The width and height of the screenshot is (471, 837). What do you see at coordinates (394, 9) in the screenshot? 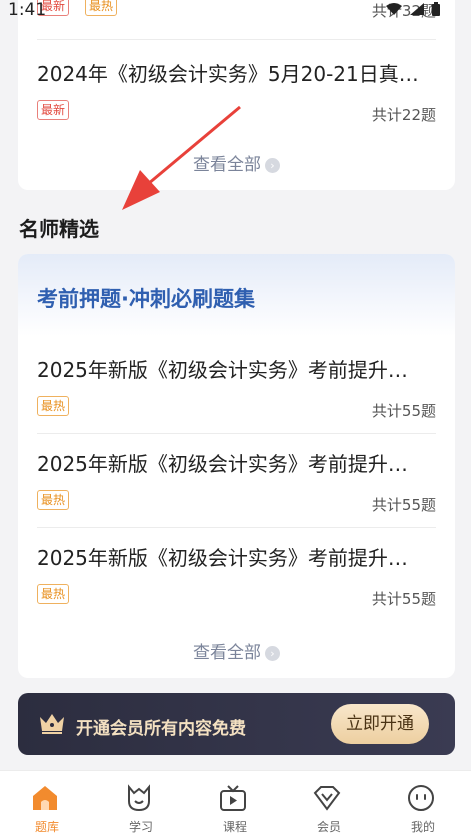
I see `wifi-icon` at bounding box center [394, 9].